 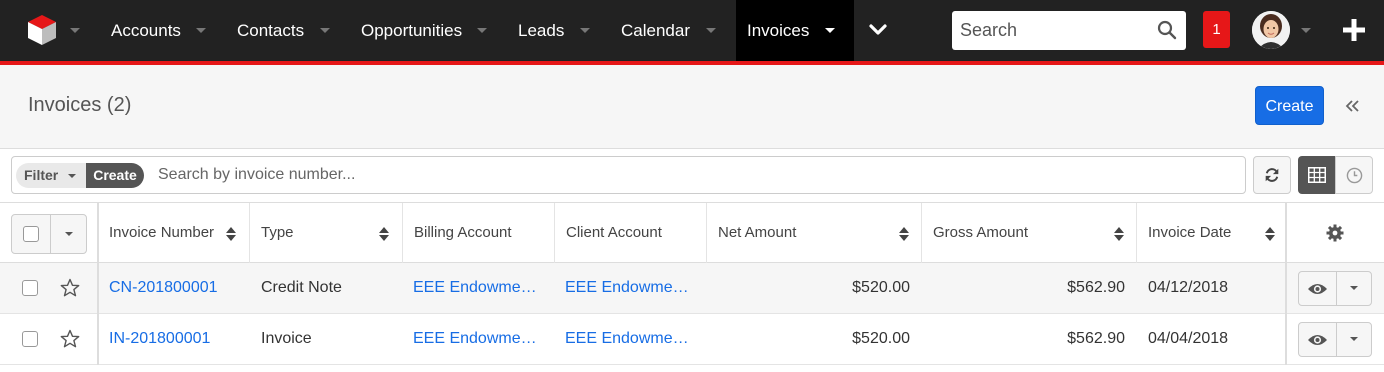 I want to click on bulk-select-dropdown, so click(x=49, y=234).